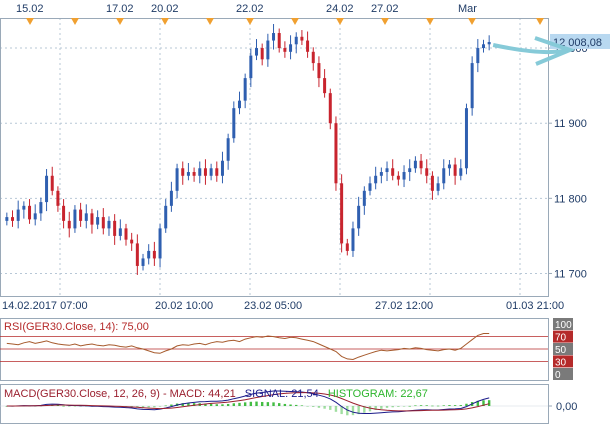  Describe the element at coordinates (378, 394) in the screenshot. I see `macd-title-histogram: HISTOGRAM: 22,67` at that location.